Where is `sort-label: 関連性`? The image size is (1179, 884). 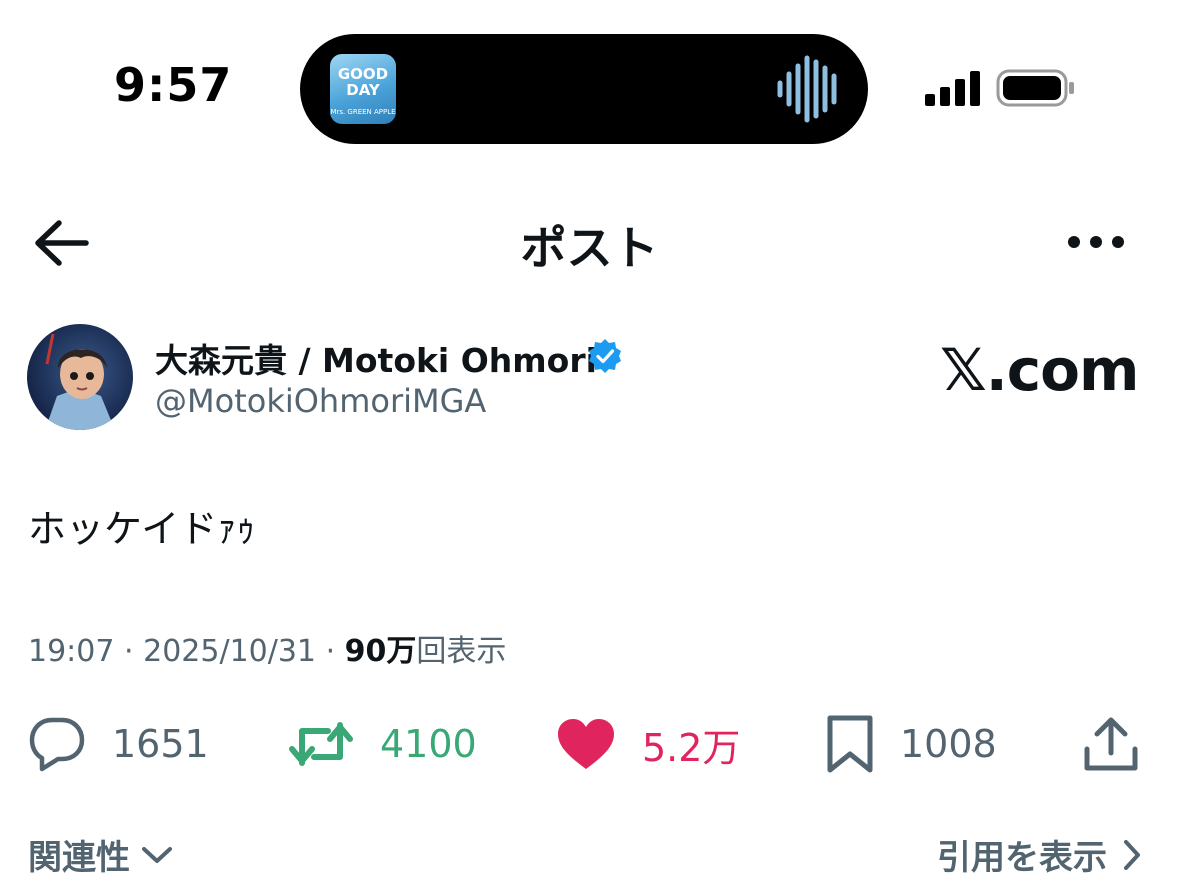 sort-label: 関連性 is located at coordinates (79, 858).